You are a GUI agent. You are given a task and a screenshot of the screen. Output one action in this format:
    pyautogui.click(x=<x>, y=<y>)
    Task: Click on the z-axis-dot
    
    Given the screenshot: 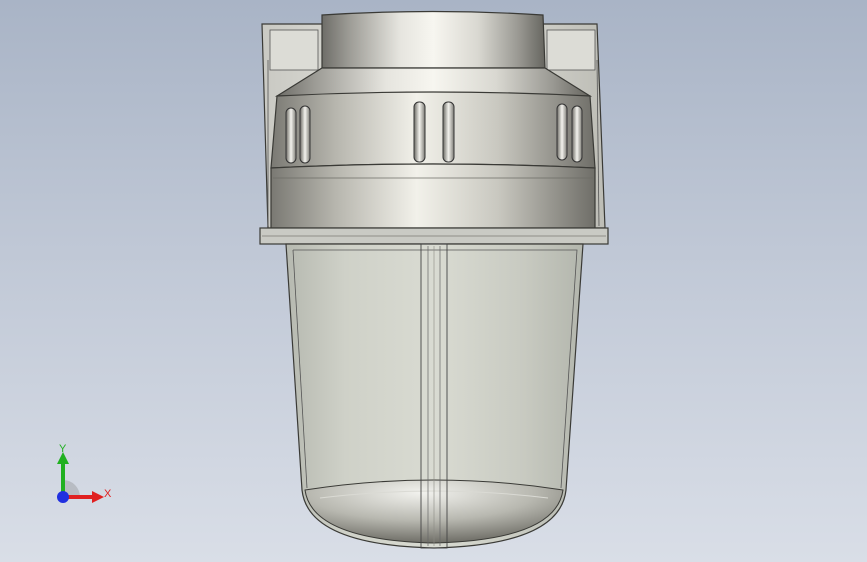 What is the action you would take?
    pyautogui.click(x=63, y=497)
    